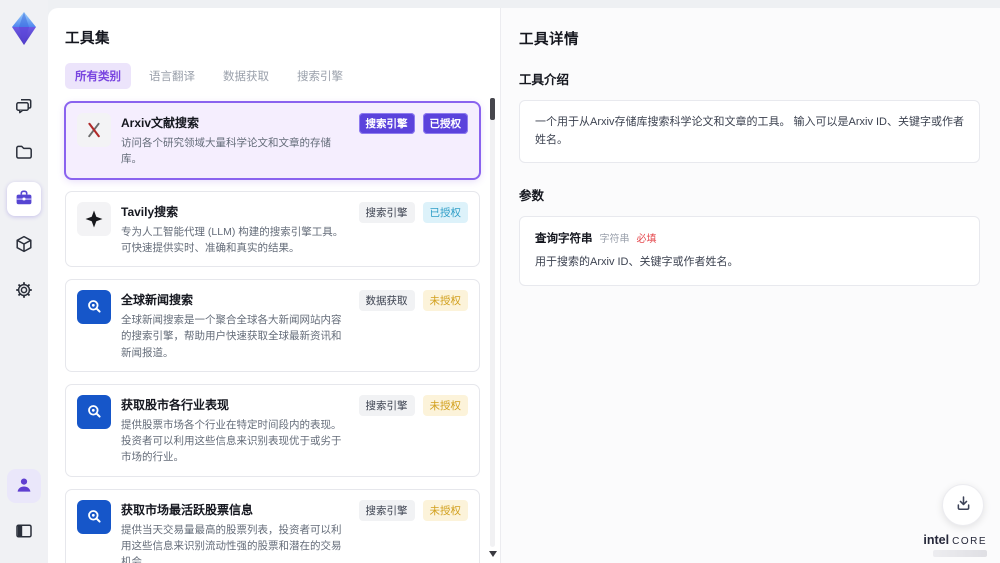 This screenshot has height=563, width=1000. What do you see at coordinates (150, 211) in the screenshot?
I see `tool-name: Tavily搜索` at bounding box center [150, 211].